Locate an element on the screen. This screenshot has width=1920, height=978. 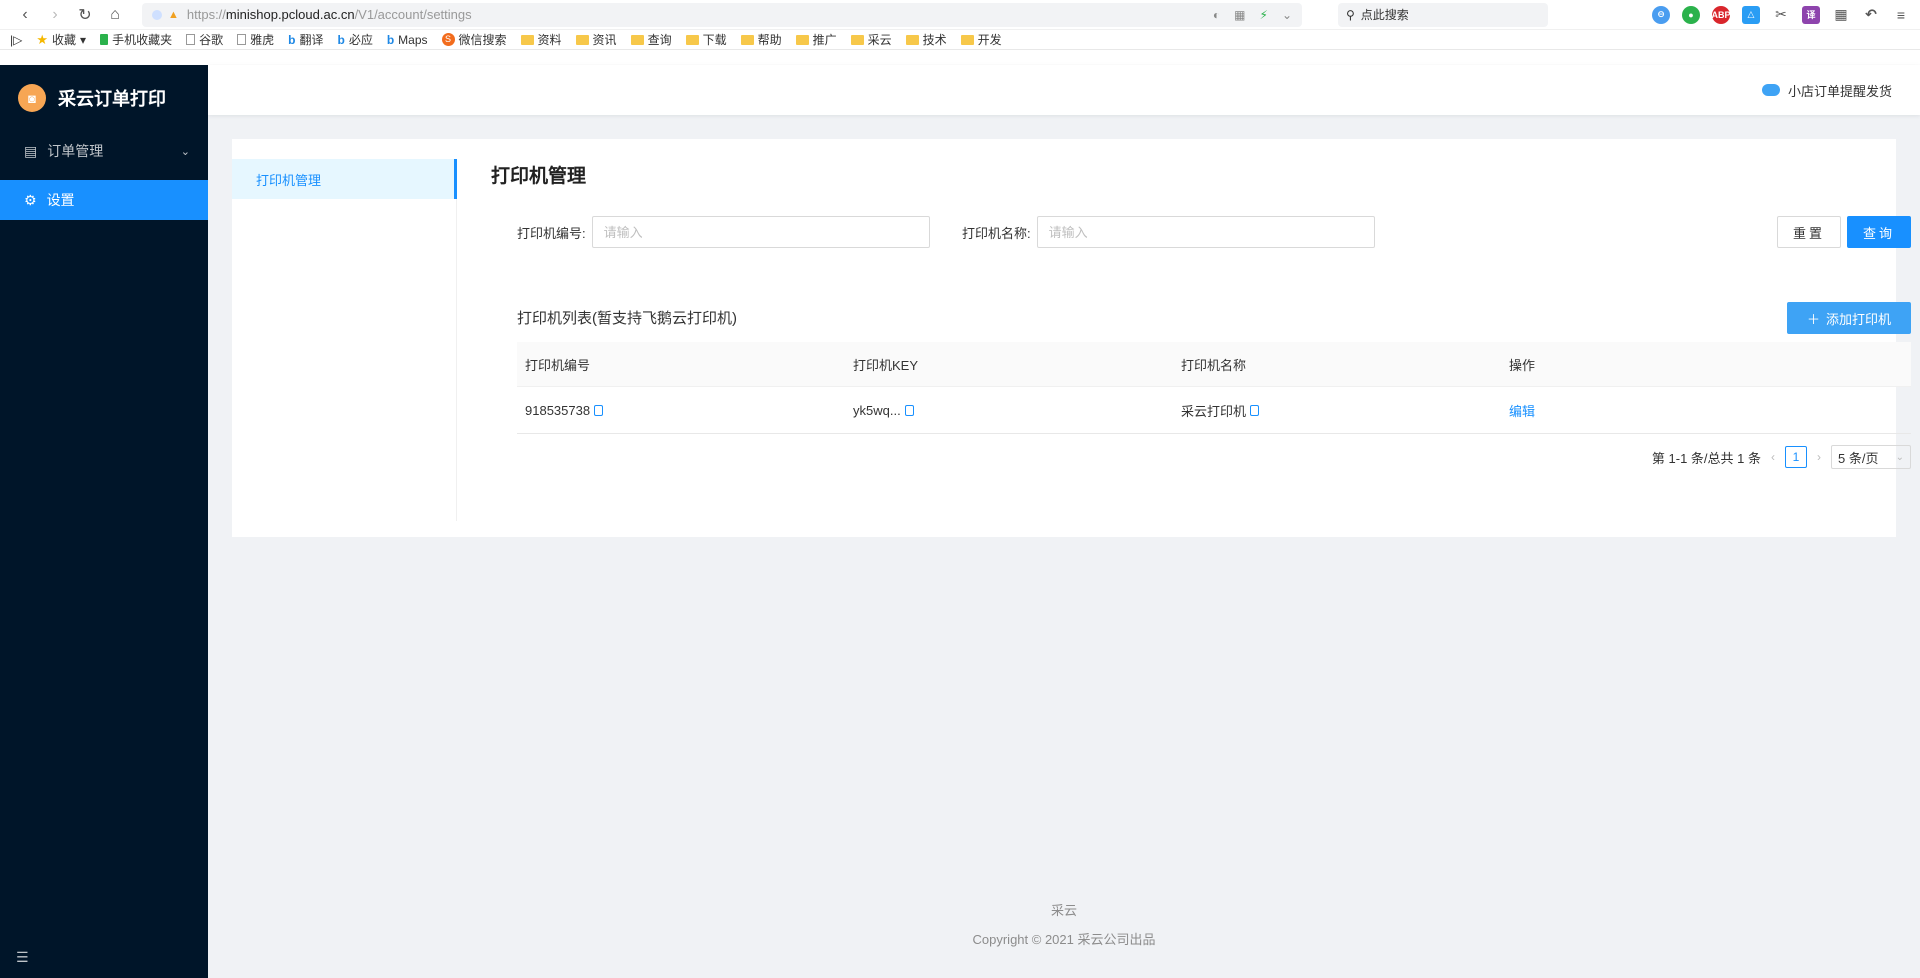
undo-icon: ↶ is located at coordinates (1871, 15).